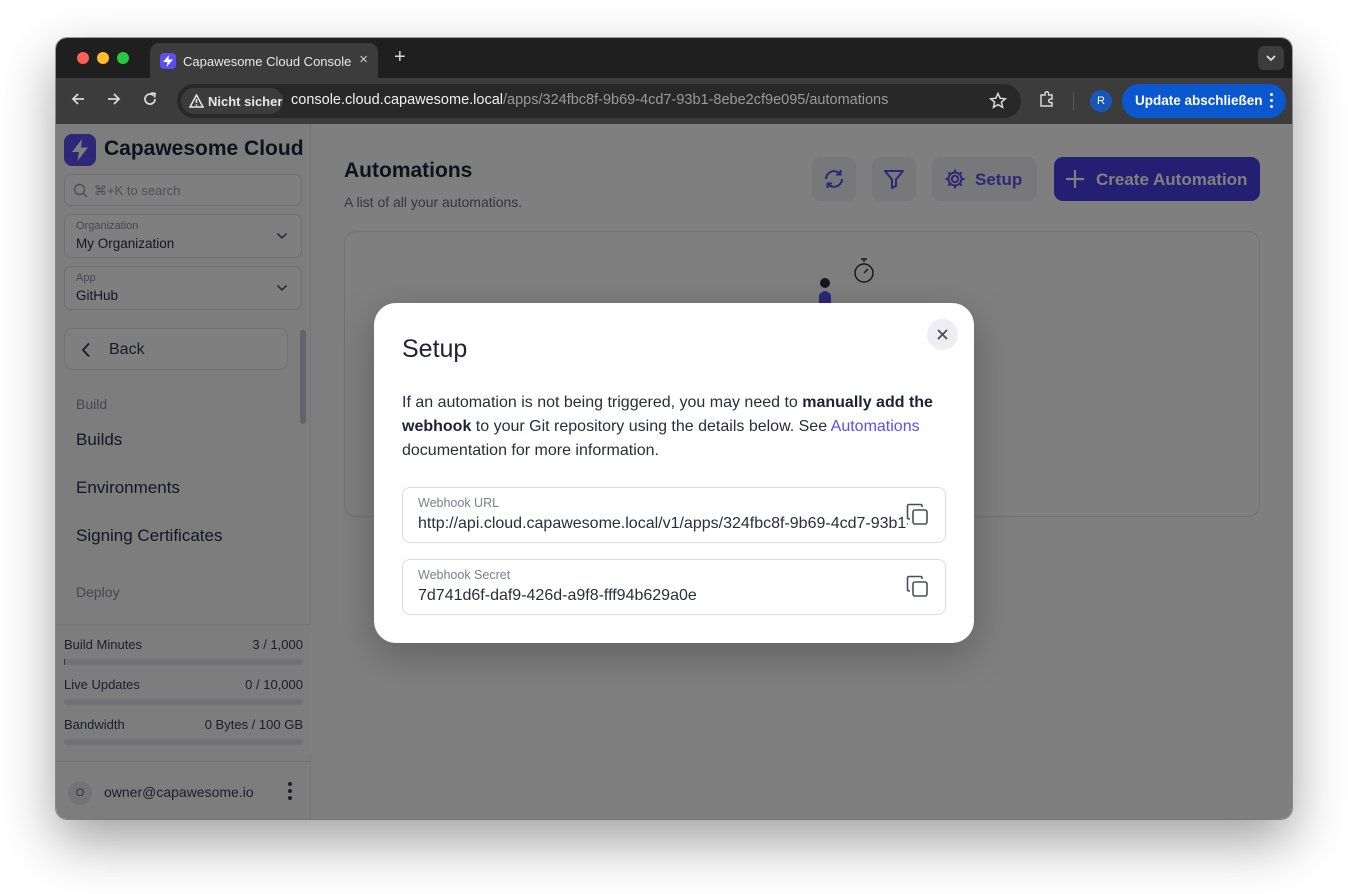 The width and height of the screenshot is (1348, 894). I want to click on chevron-down-icon, so click(1271, 58).